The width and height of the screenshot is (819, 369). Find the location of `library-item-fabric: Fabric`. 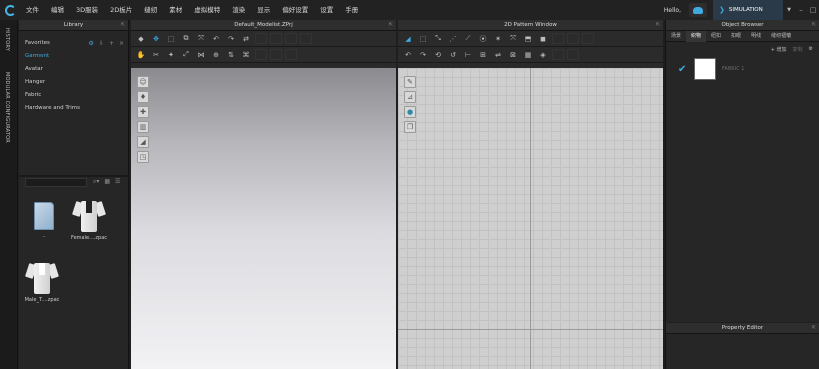

library-item-fabric: Fabric is located at coordinates (76, 95).